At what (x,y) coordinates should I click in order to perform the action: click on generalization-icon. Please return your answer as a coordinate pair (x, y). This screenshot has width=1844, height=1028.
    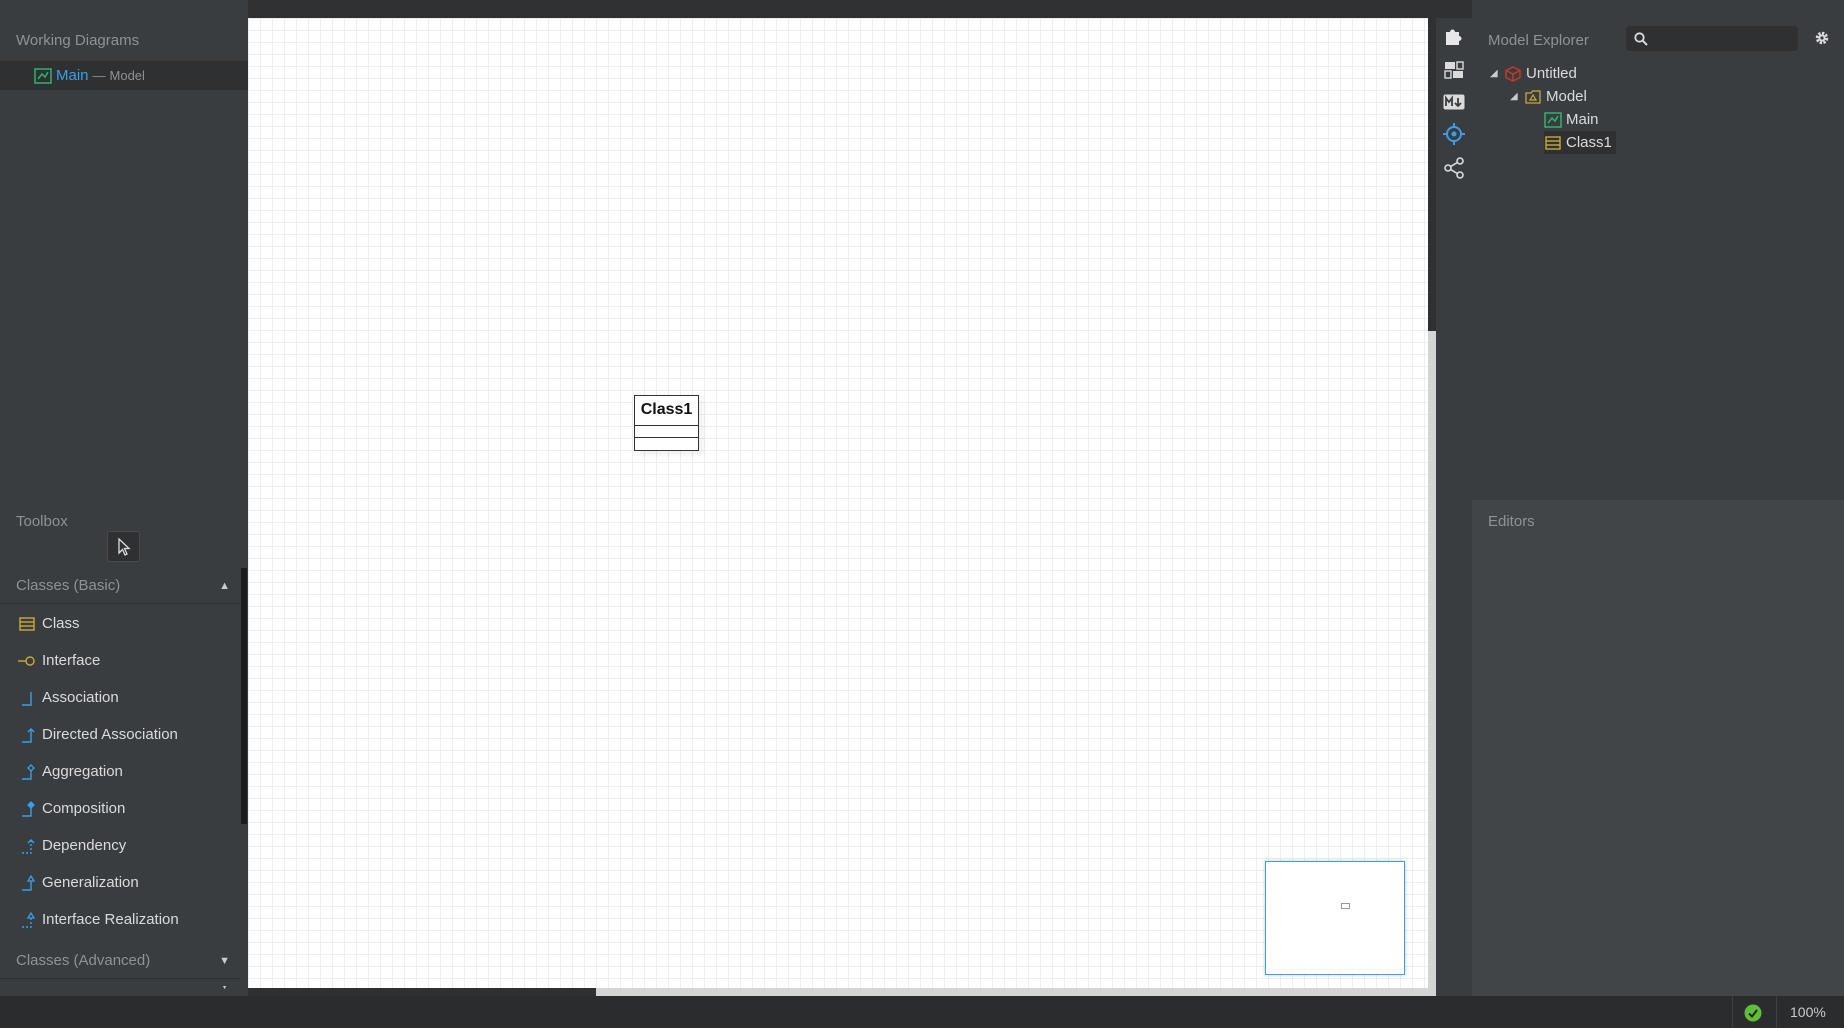
    Looking at the image, I should click on (27, 883).